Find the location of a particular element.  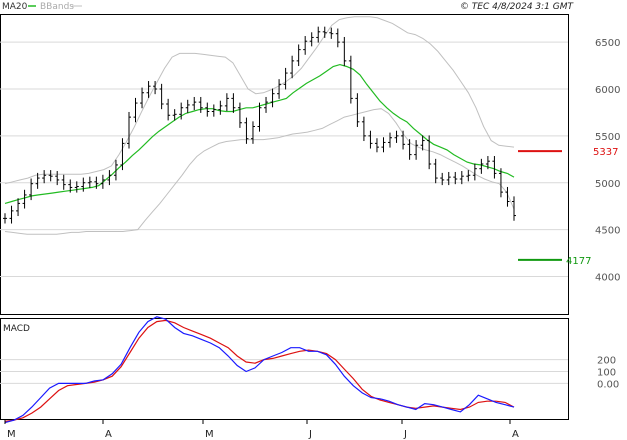

price-y-tick-label: 4000 is located at coordinates (607, 278).